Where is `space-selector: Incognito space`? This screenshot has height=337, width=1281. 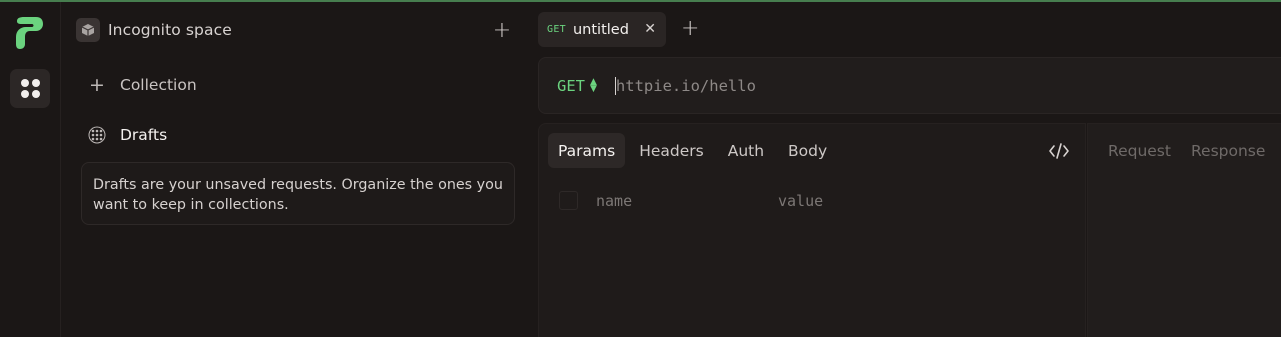
space-selector: Incognito space is located at coordinates (154, 30).